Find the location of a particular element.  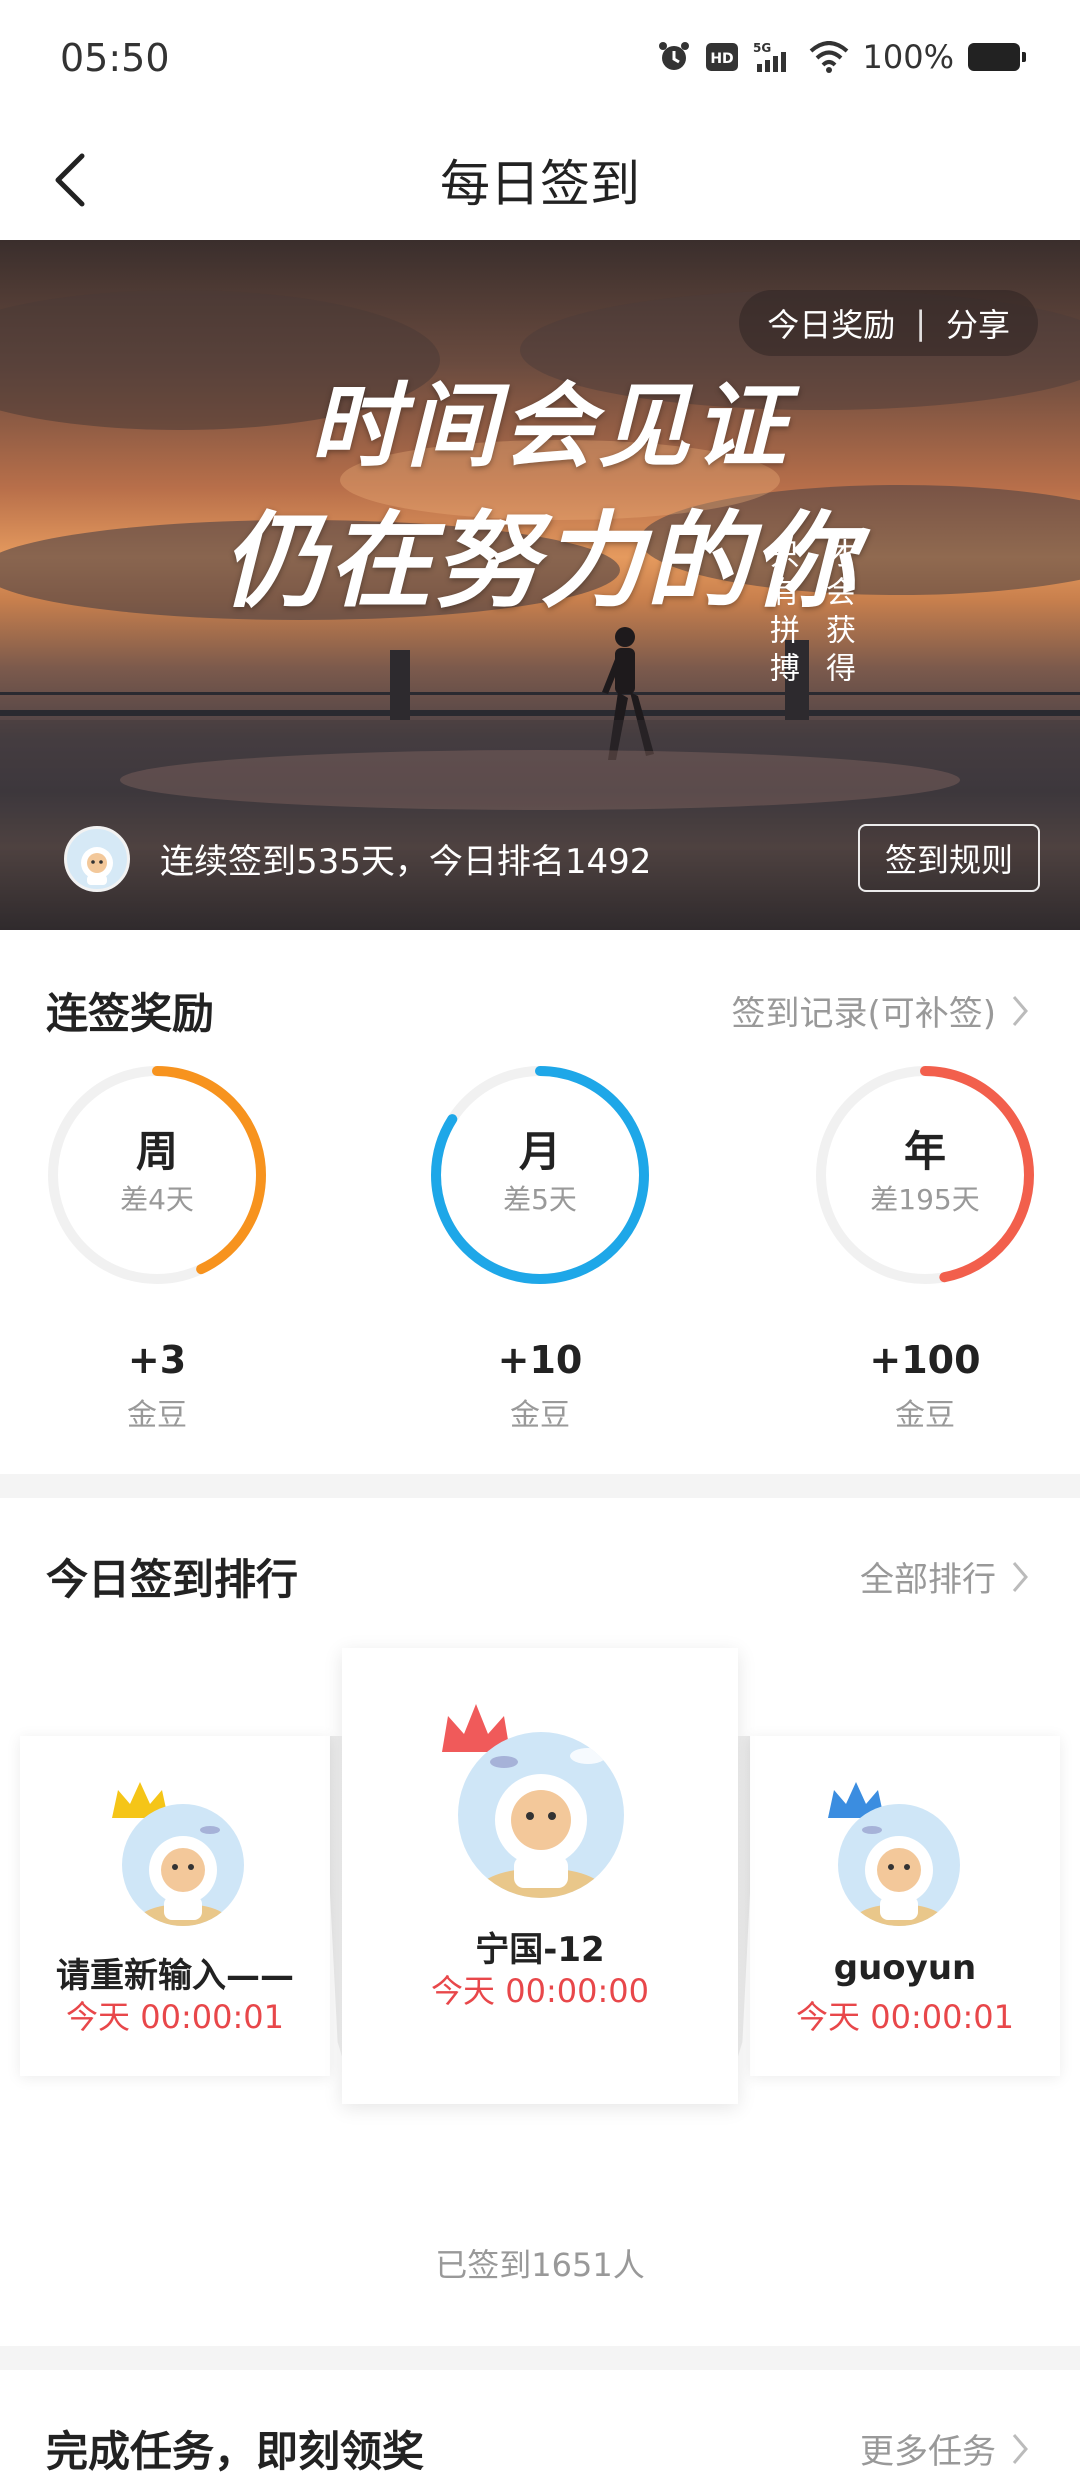

status-bar: 05:50 HD 5G 100% is located at coordinates (540, 60).